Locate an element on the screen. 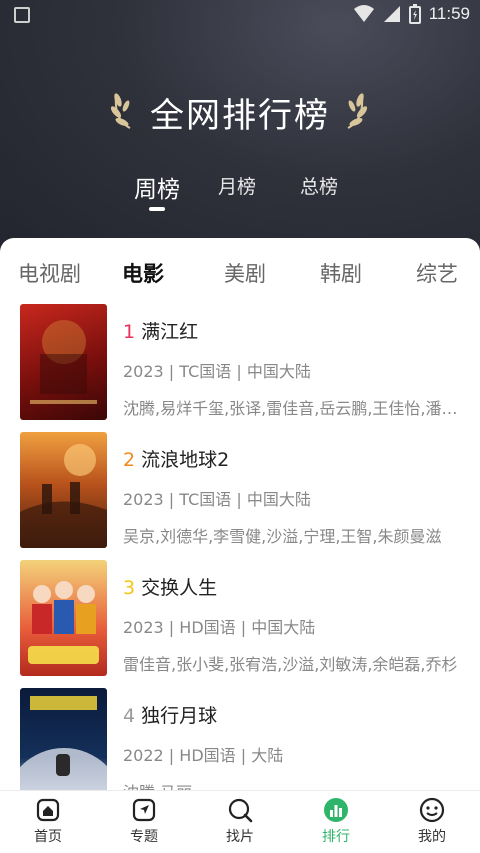 Image resolution: width=480 pixels, height=853 pixels. tab-korean-series: 韩剧 is located at coordinates (341, 273).